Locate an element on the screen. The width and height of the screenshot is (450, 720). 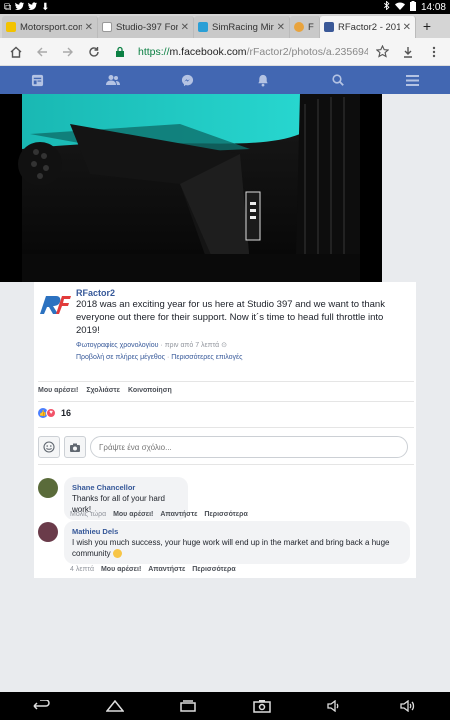
comment-composer is located at coordinates (223, 447).